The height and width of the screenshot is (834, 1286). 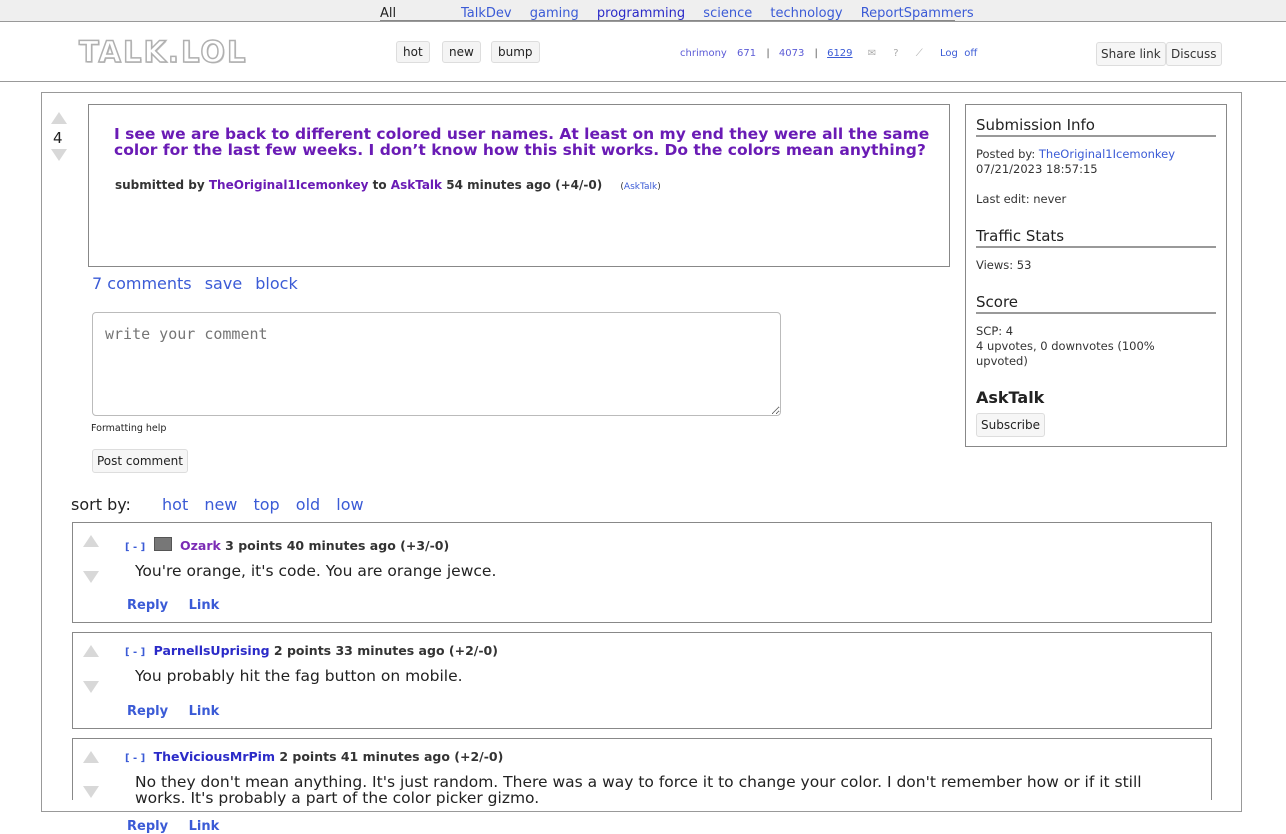 I want to click on domain-link: AskTalk, so click(x=640, y=187).